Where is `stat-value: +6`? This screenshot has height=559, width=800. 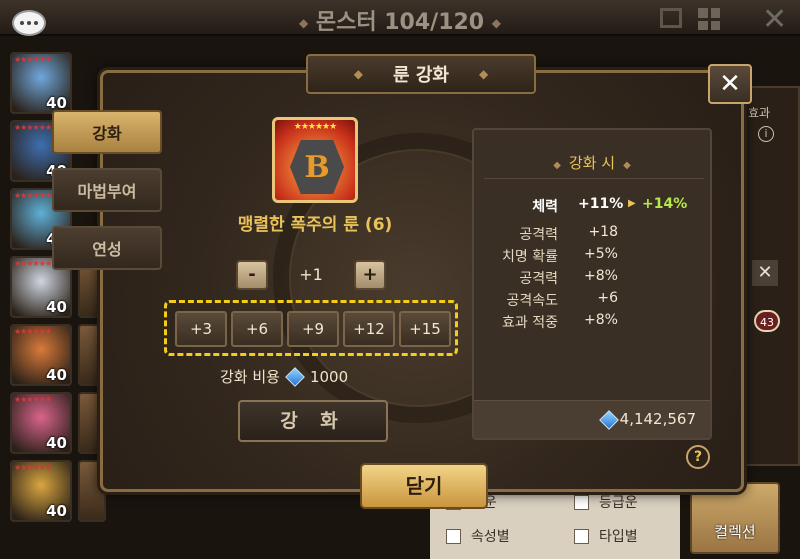 stat-value: +6 is located at coordinates (607, 298).